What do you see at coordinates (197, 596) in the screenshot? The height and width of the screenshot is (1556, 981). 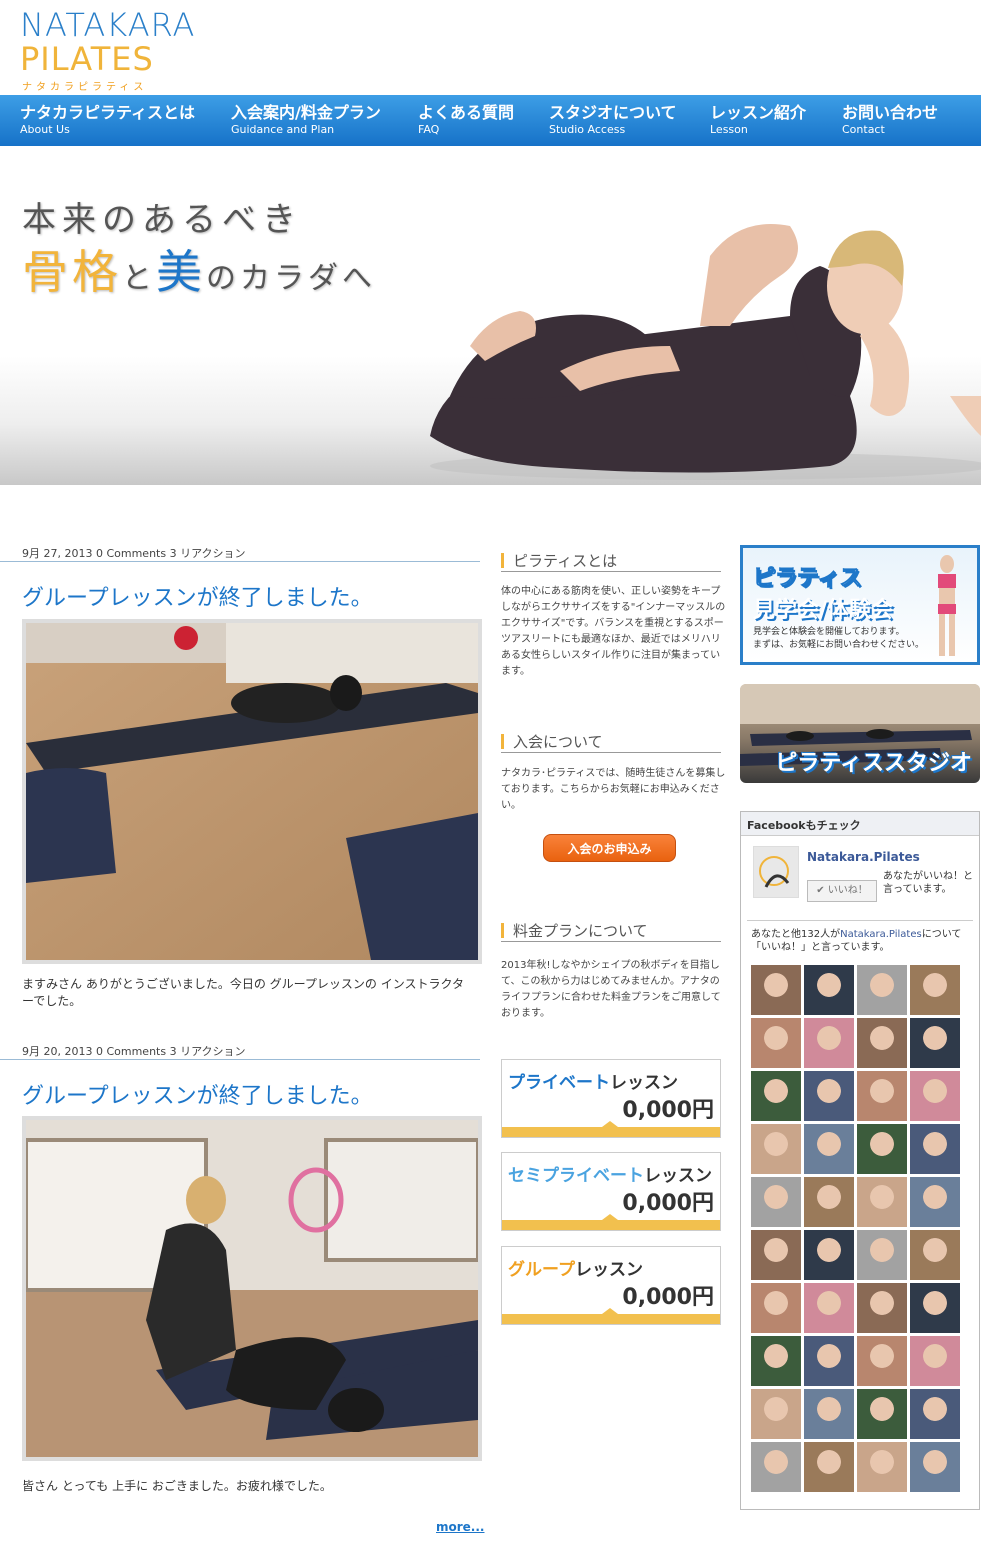 I see `post-1-title: グループレッスンが終了しました。` at bounding box center [197, 596].